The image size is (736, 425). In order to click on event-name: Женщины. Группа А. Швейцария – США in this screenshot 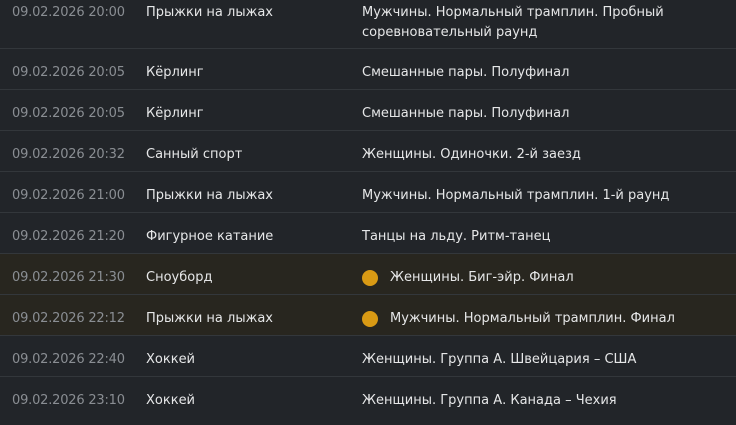, I will do `click(499, 359)`.